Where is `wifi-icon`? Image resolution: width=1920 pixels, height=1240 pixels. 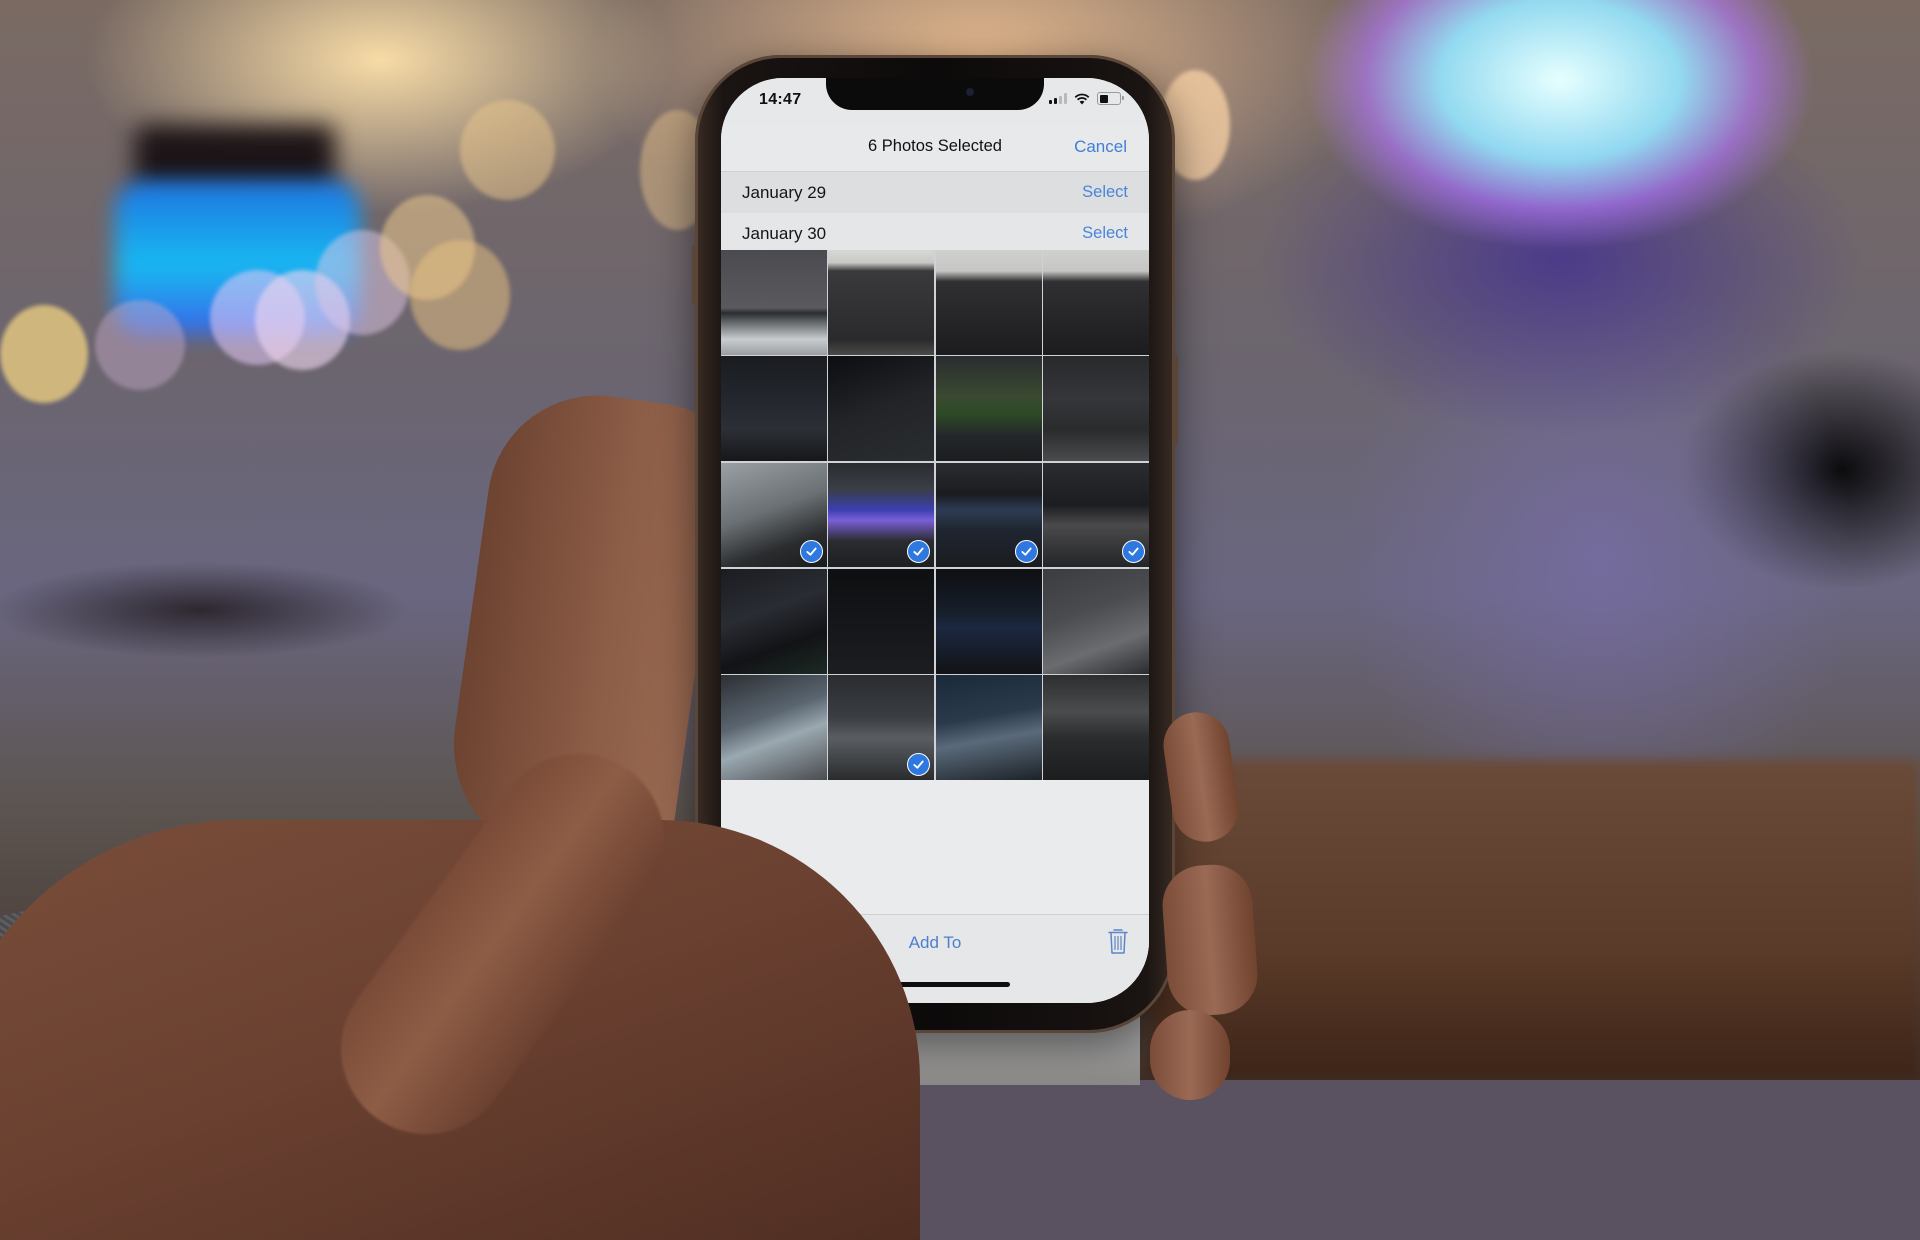
wifi-icon is located at coordinates (1082, 98).